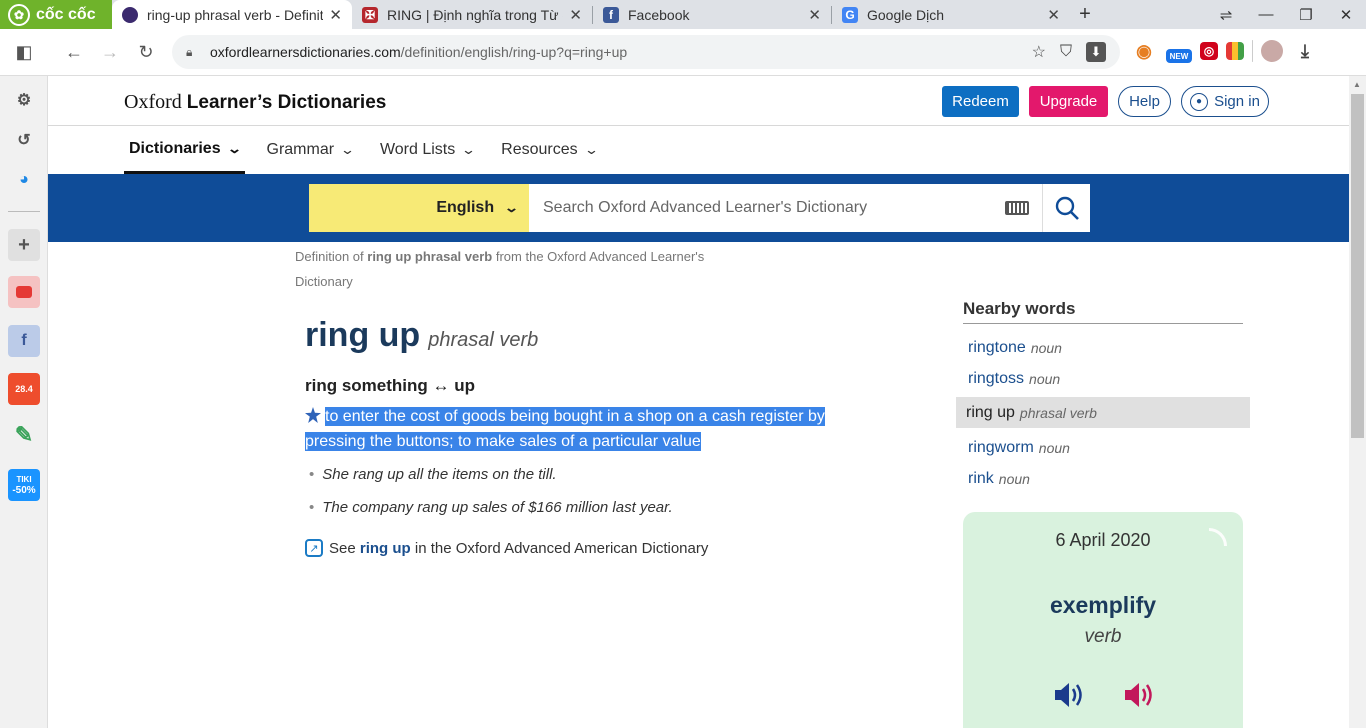 Image resolution: width=1366 pixels, height=728 pixels. I want to click on browser-sidebar: ⚙ ↺ ◕ + f 28.4 ✎ TIKI -50%, so click(24, 402).